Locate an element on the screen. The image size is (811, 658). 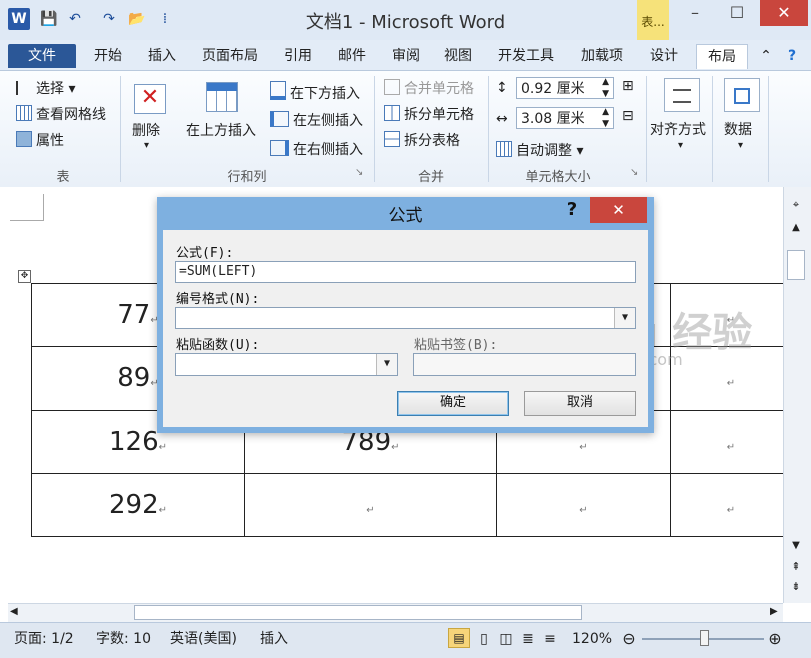
scroll-right-icon: ▶ is located at coordinates (774, 611).